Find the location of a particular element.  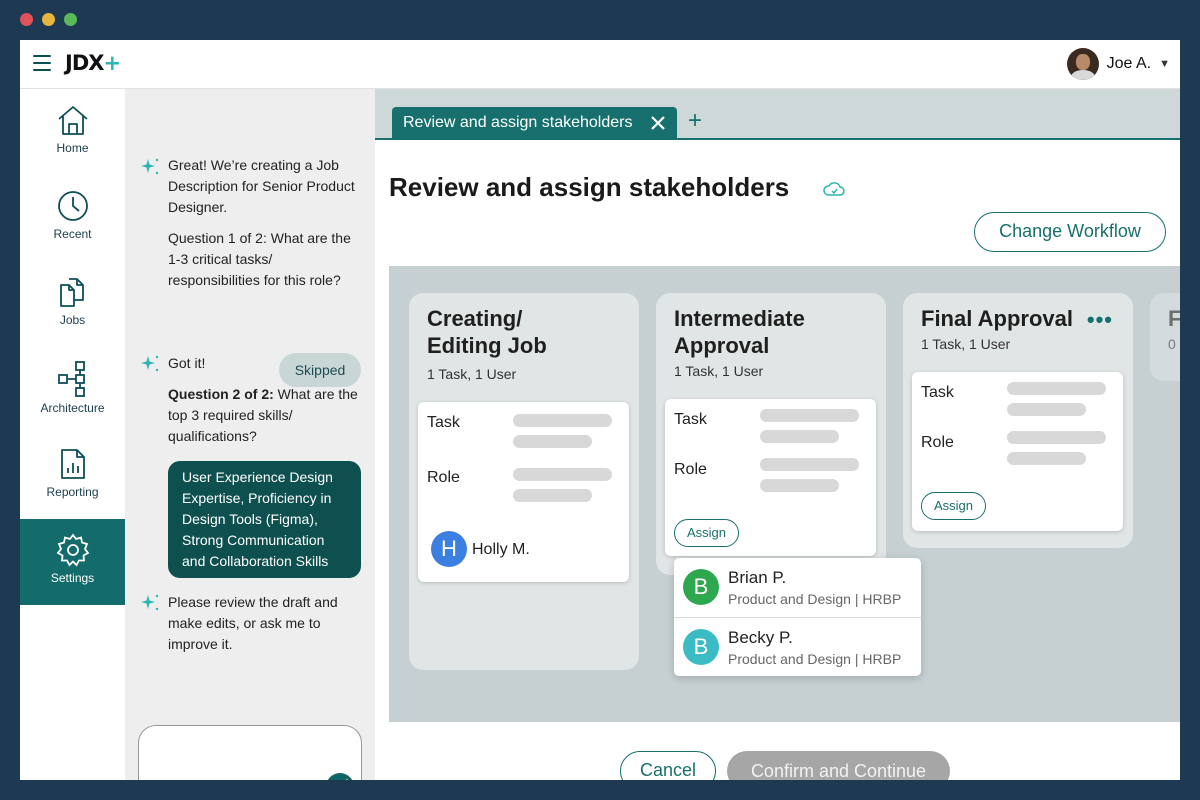

user-menu: Joe A. ▼ is located at coordinates (1118, 64).